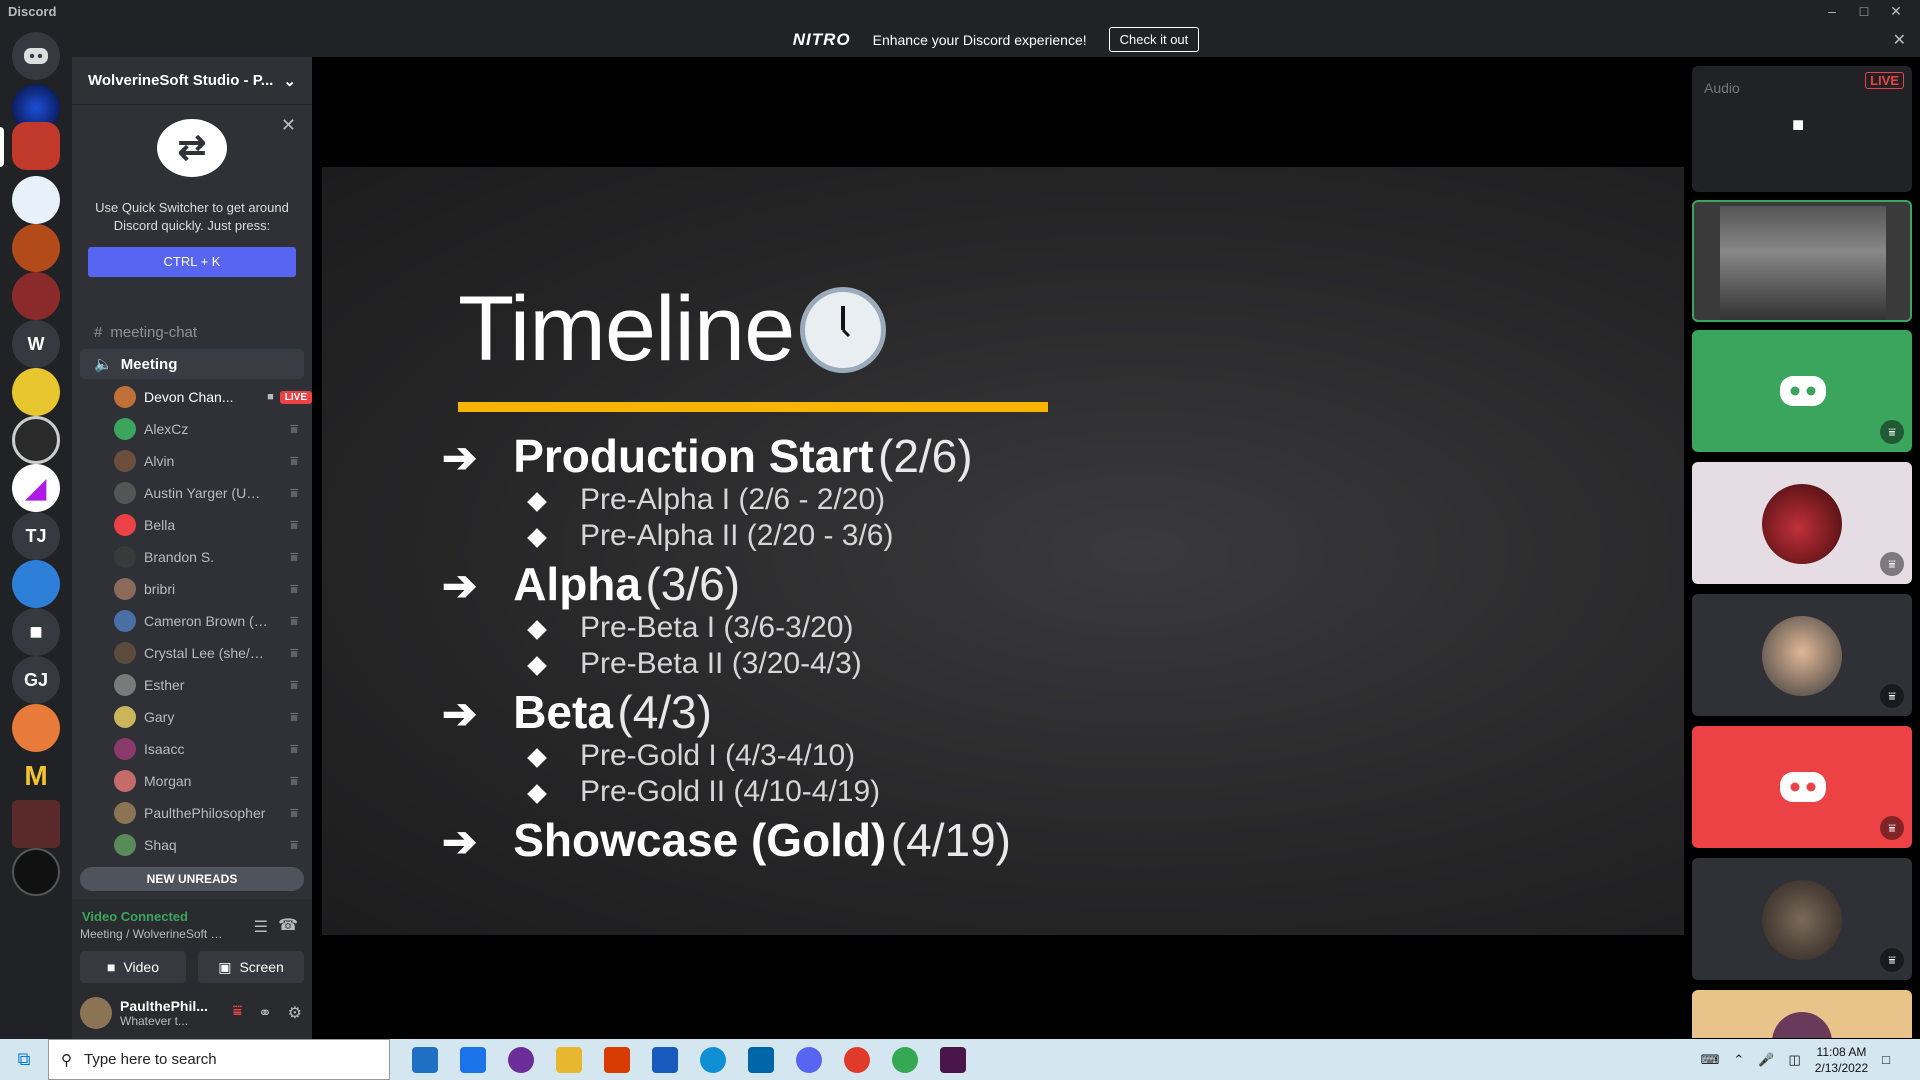 Image resolution: width=1920 pixels, height=1080 pixels. What do you see at coordinates (1802, 261) in the screenshot?
I see `video-tile-classroom` at bounding box center [1802, 261].